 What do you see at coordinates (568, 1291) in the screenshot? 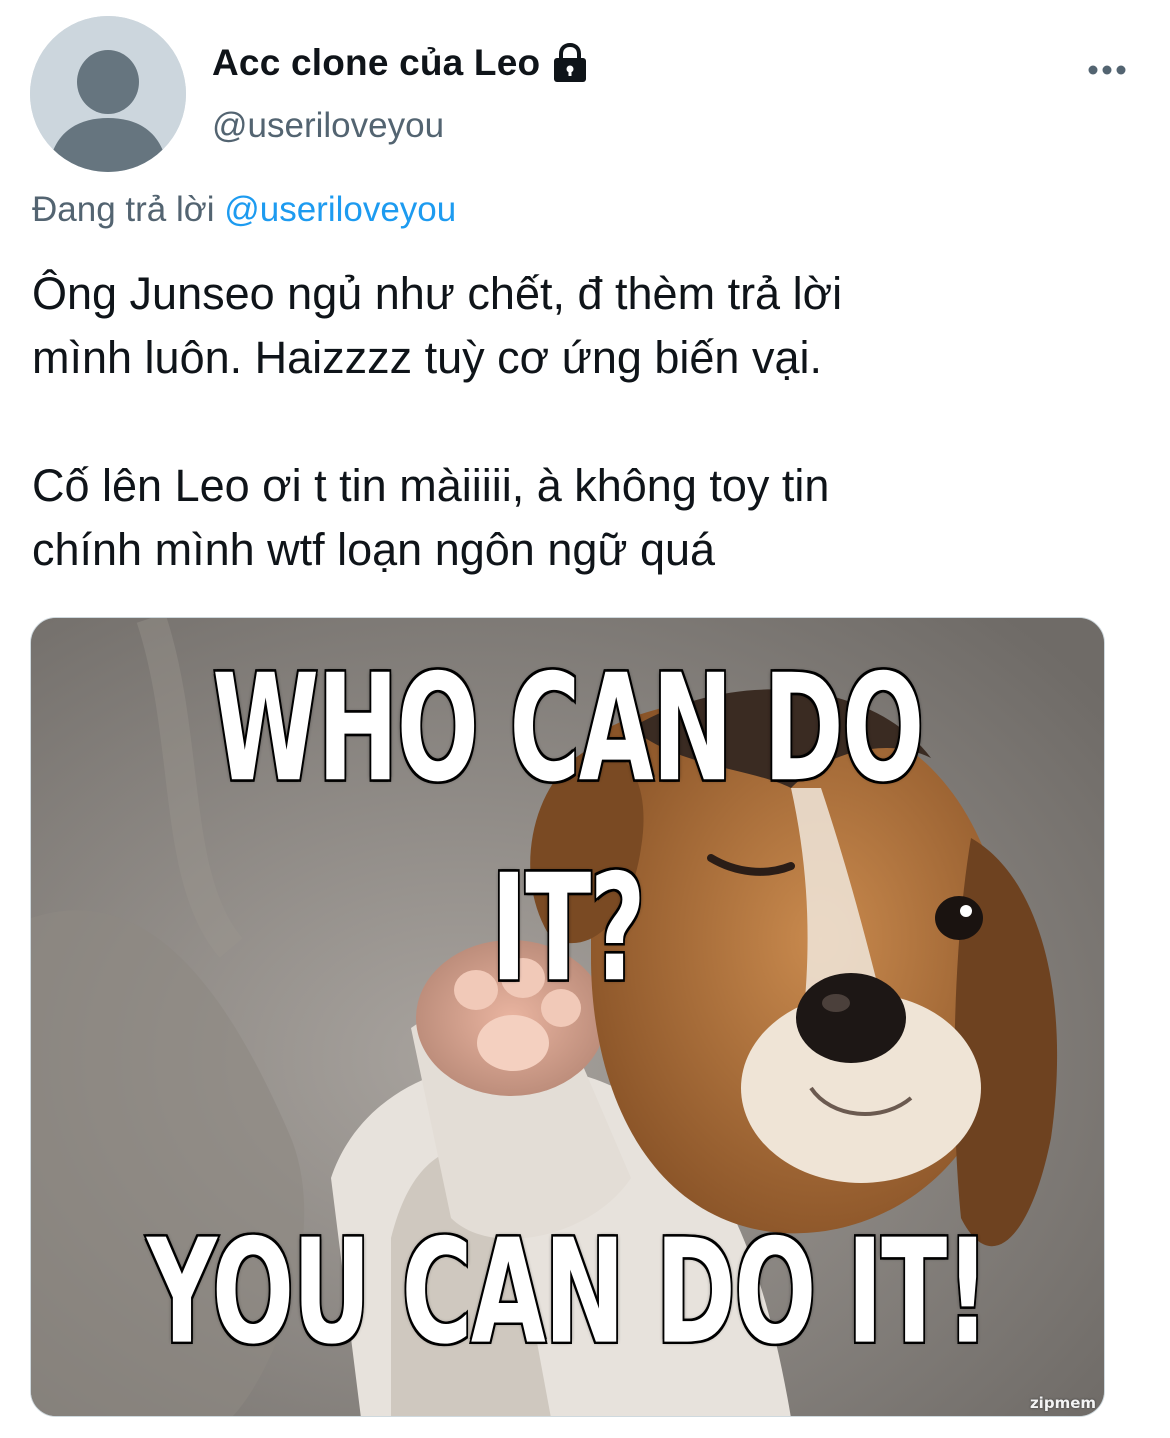
I see `meme-bottom-caption: YOU CAN DO IT!` at bounding box center [568, 1291].